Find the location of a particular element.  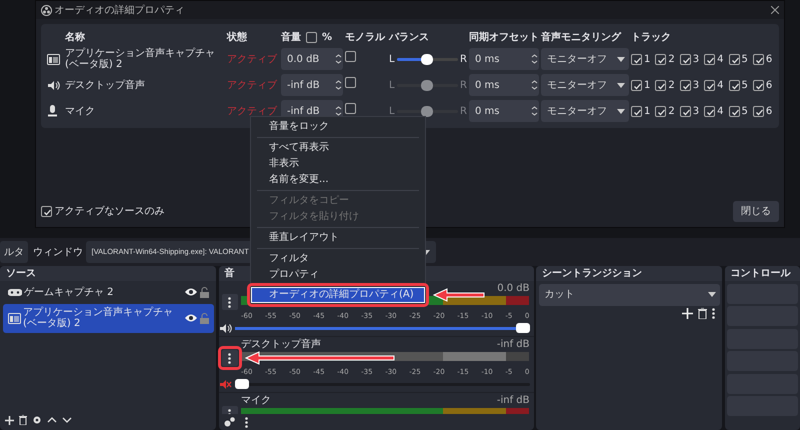

checkbox-label: アクティブなソースのみ is located at coordinates (109, 211).